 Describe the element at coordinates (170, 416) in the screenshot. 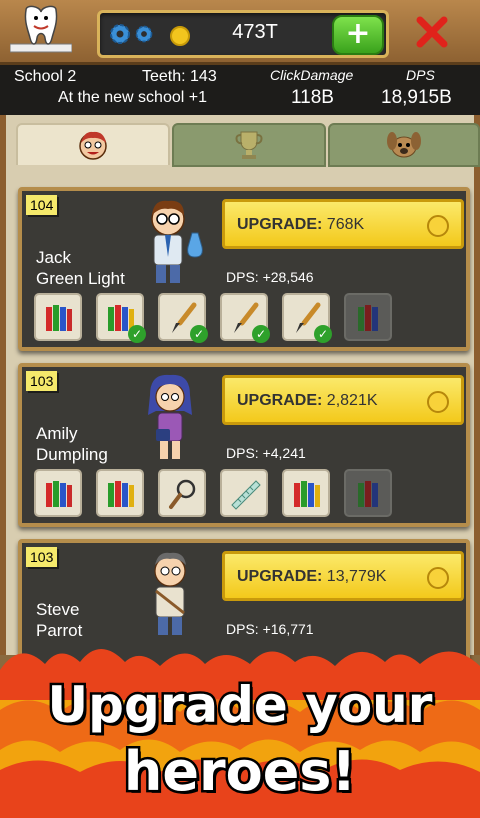

I see `hero-portrait-amily-icon` at that location.